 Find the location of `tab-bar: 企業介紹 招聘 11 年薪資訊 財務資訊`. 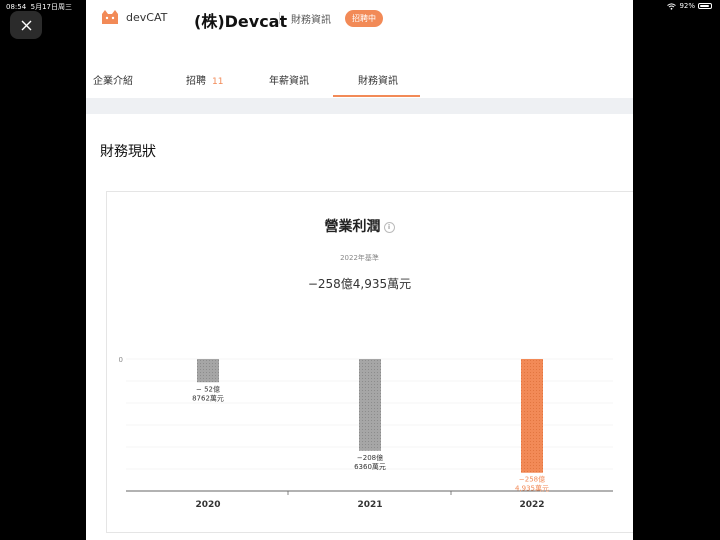

tab-bar: 企業介紹 招聘 11 年薪資訊 財務資訊 is located at coordinates (359, 80).